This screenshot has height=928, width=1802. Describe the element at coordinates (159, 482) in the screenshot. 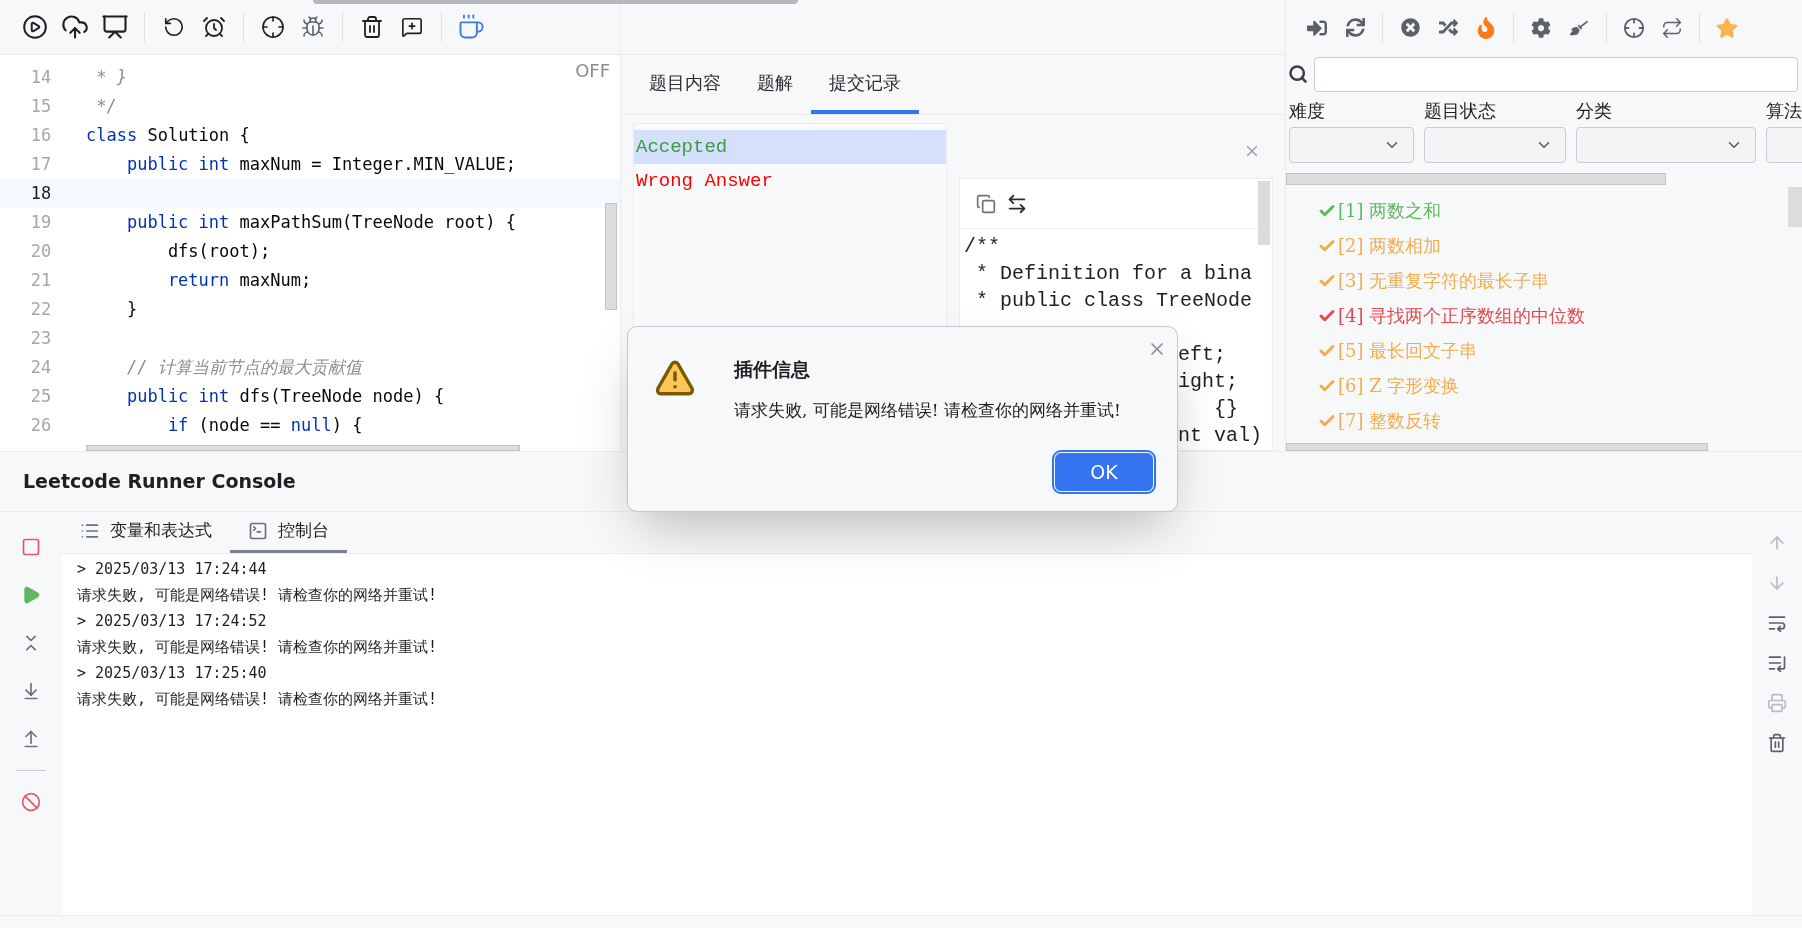

I see `console-title: Leetcode Runner Console` at that location.